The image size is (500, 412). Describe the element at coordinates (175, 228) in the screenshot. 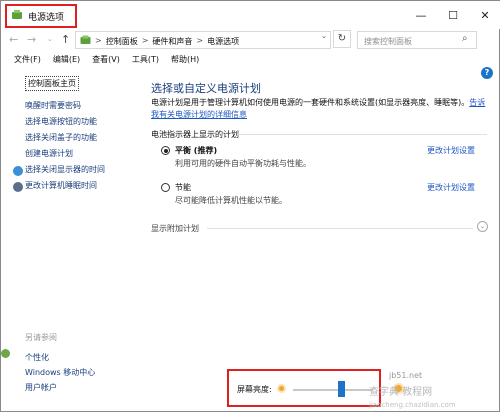

I see `show-additional-plans: 显示附加计划` at that location.